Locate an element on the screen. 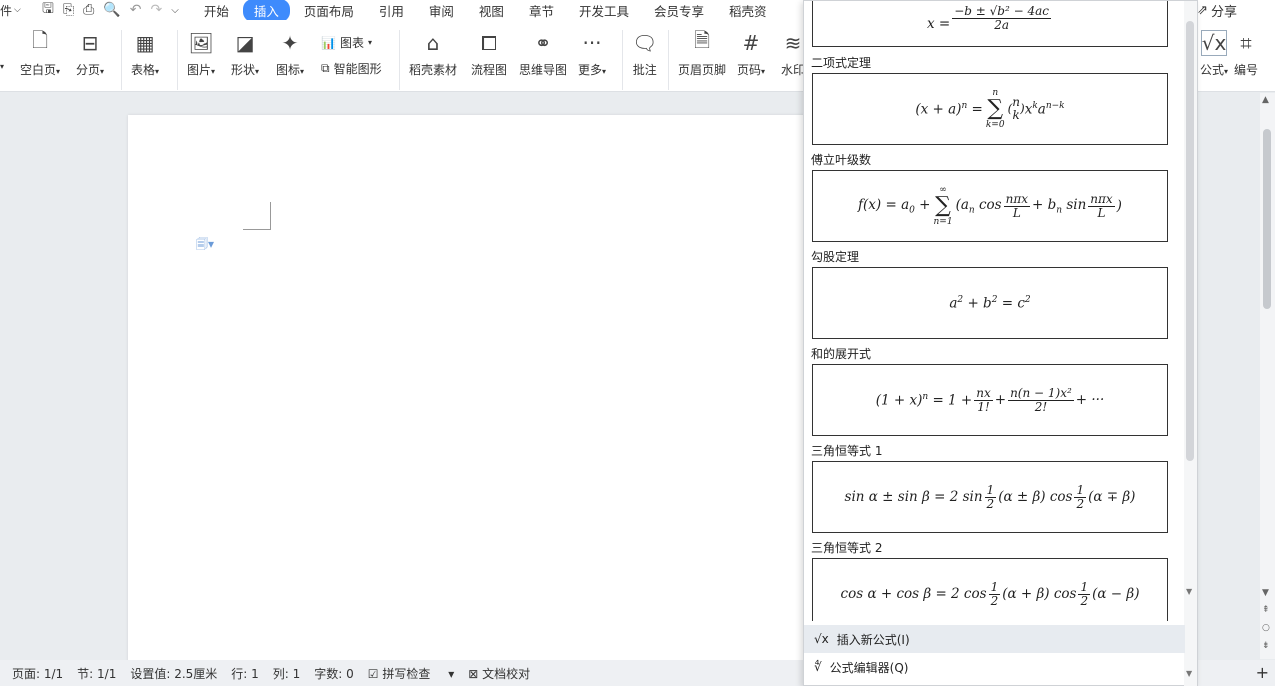  prev-page-icon: ⇞ is located at coordinates (1266, 610).